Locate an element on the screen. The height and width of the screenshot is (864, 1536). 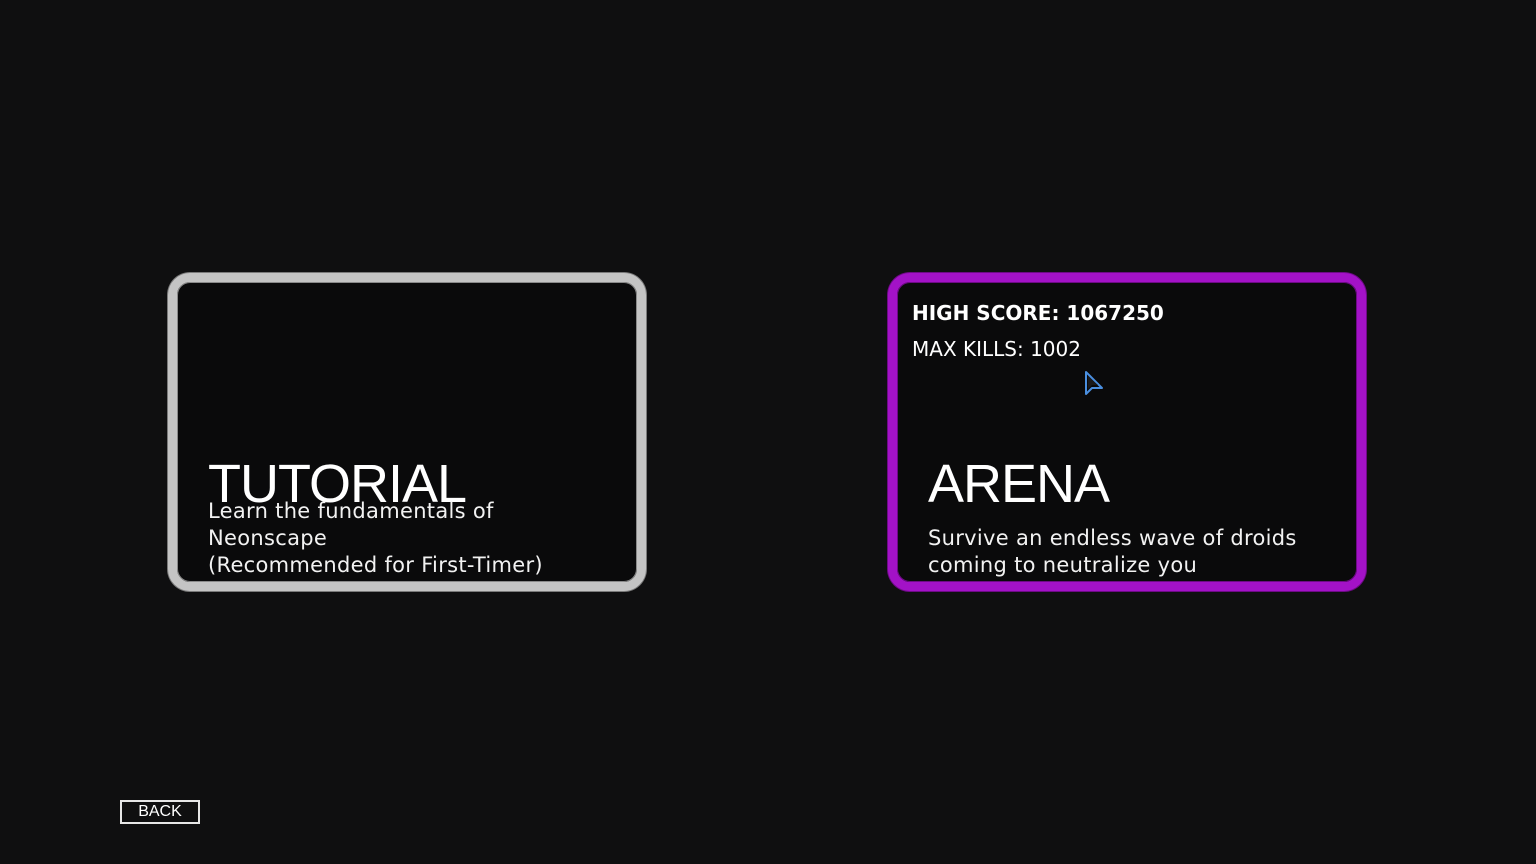
tutorial-description-line: Learn the fundamentals of is located at coordinates (351, 511).